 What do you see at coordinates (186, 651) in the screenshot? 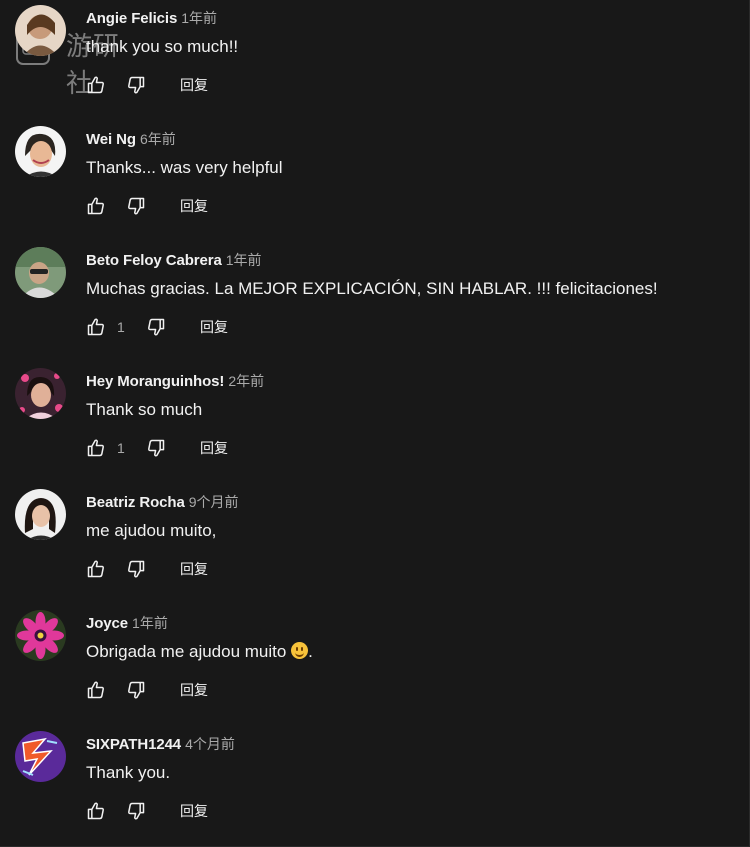
I see `comment-text-body: Obrigada me ajudou muito` at bounding box center [186, 651].